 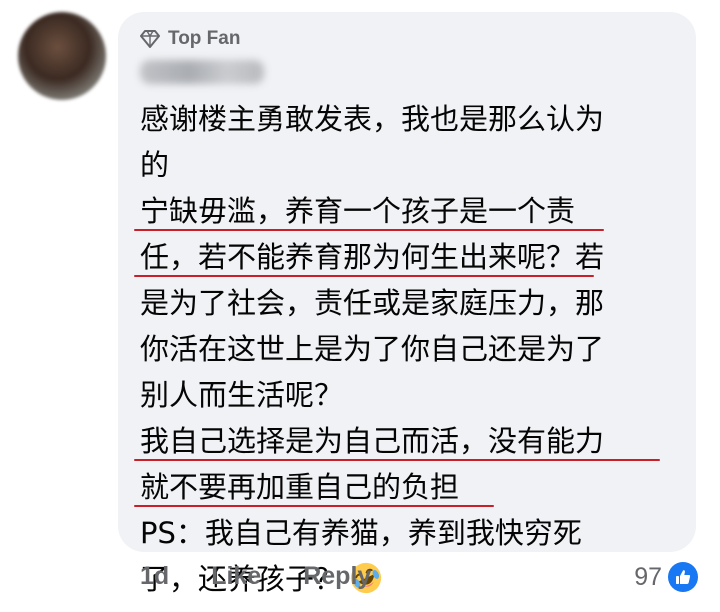 I want to click on comment-line: 你活在这世上是为了你自己还是为了, so click(x=372, y=349).